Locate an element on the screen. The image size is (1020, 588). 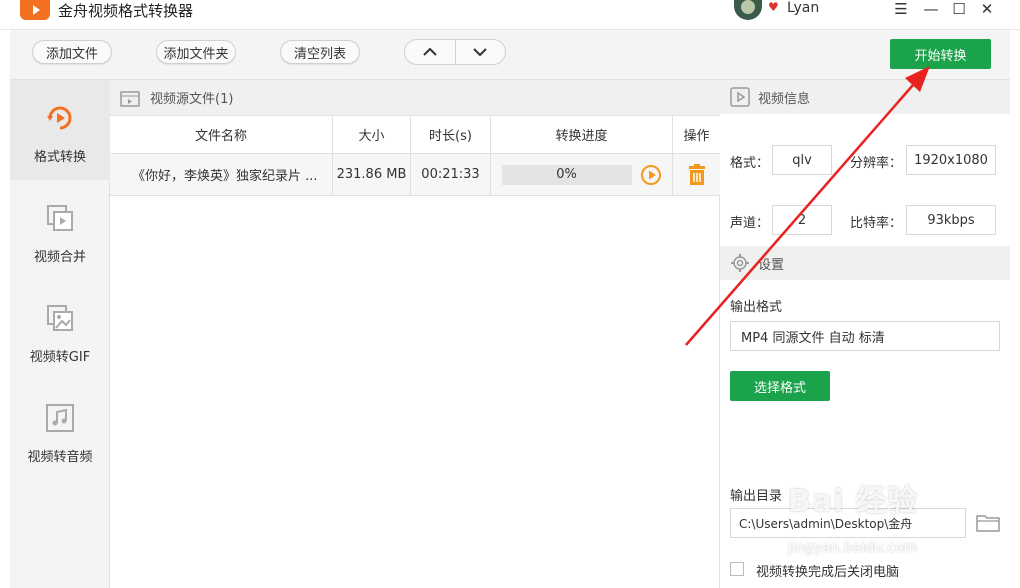
clear-list-button: 清空列表 is located at coordinates (320, 52).